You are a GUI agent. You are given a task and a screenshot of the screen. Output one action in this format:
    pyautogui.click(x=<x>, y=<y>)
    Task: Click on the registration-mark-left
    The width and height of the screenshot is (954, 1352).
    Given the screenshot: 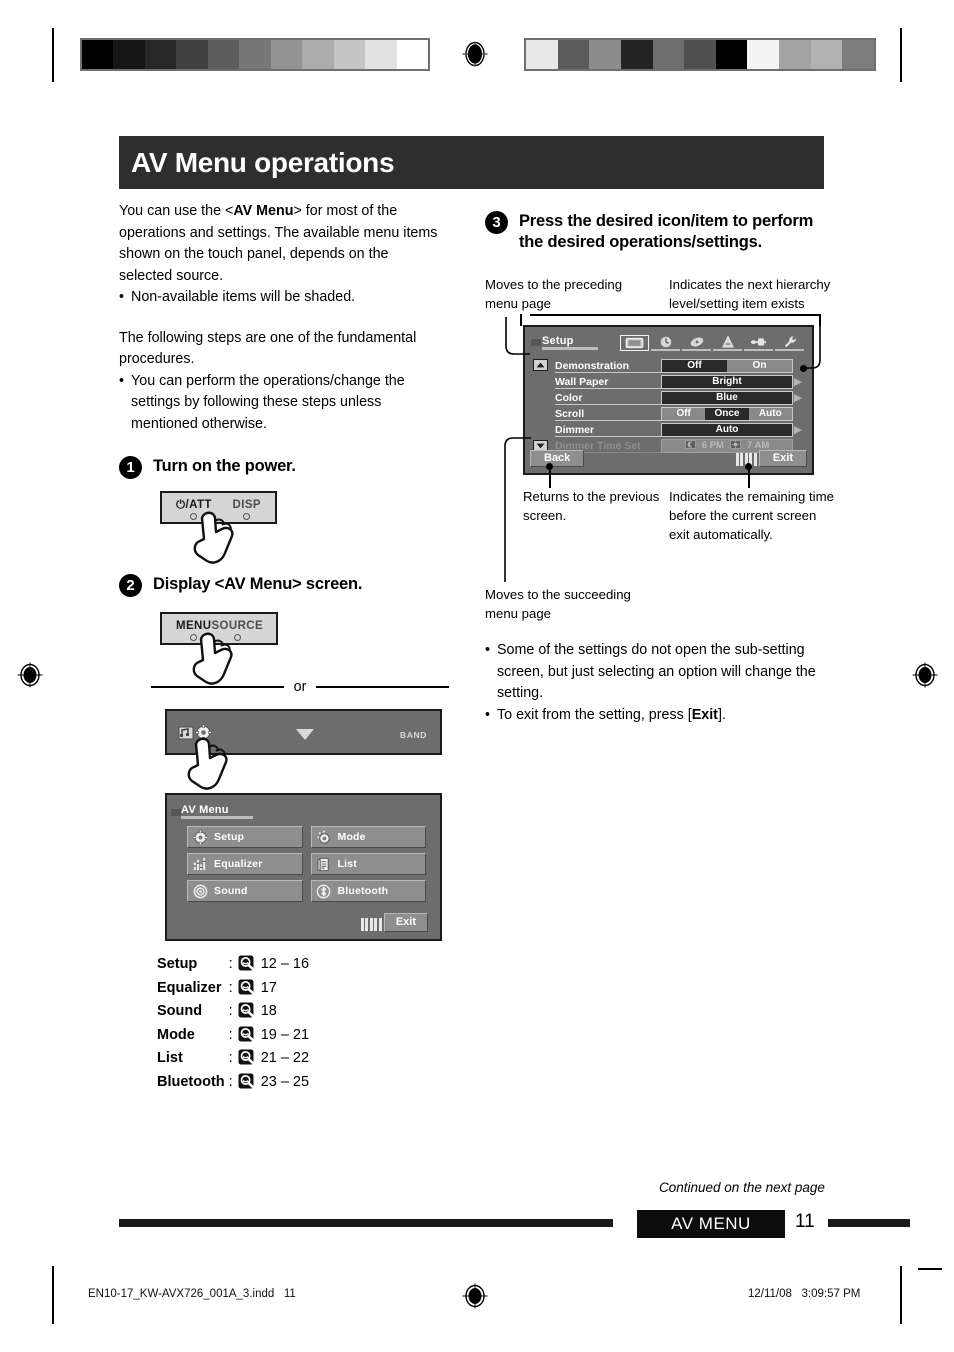 What is the action you would take?
    pyautogui.click(x=30, y=675)
    